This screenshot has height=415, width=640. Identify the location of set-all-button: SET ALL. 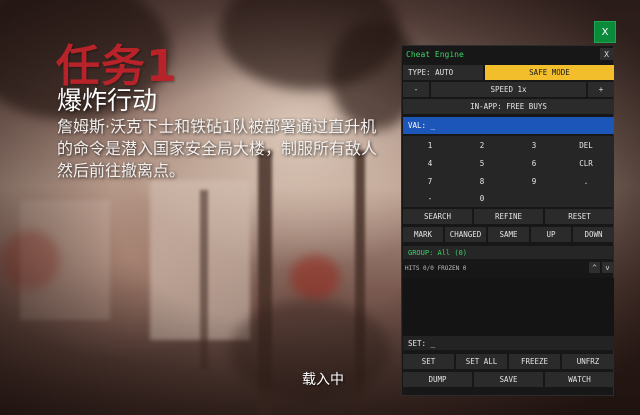
(481, 361).